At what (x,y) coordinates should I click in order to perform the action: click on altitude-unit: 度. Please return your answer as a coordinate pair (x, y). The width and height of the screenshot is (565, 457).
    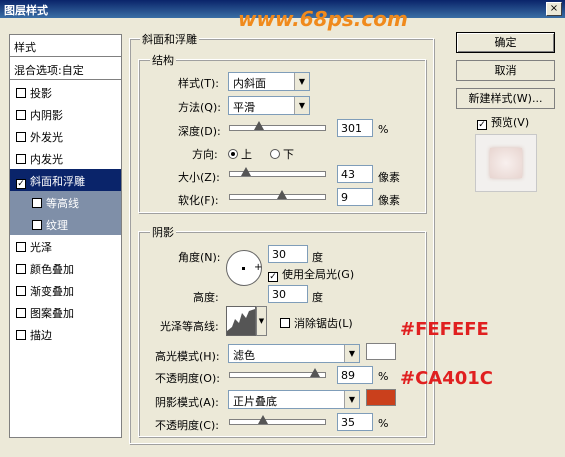
    Looking at the image, I should click on (317, 297).